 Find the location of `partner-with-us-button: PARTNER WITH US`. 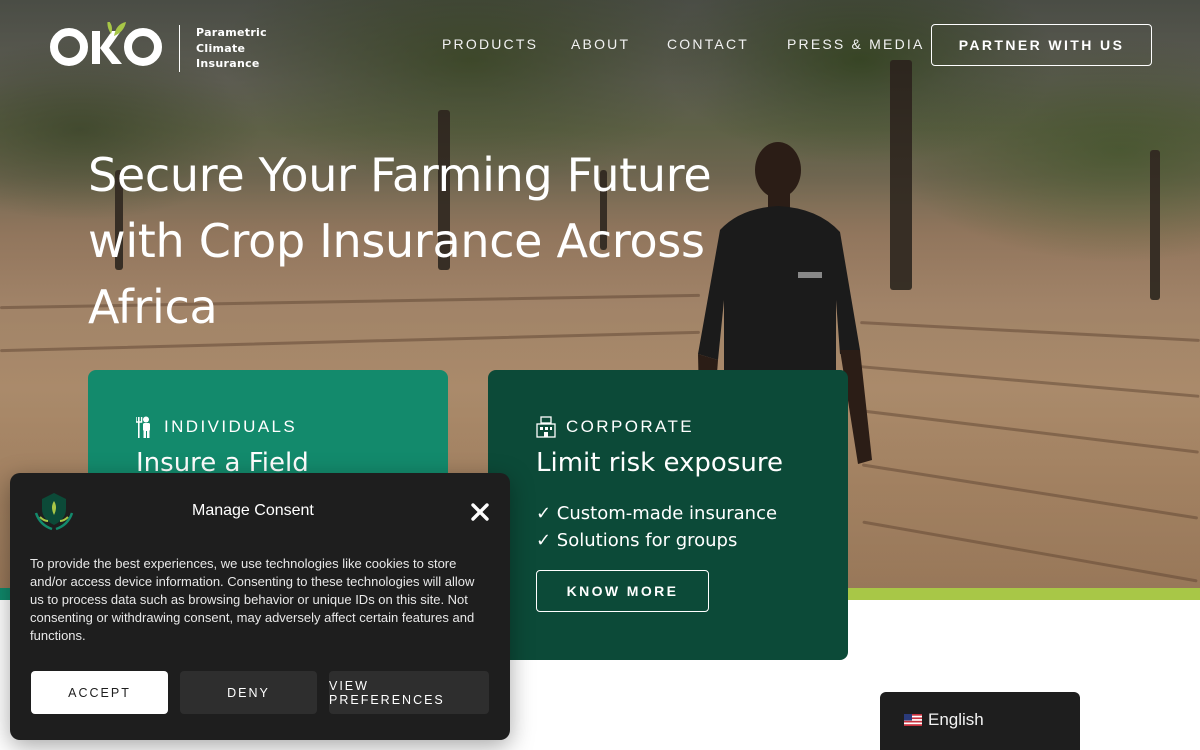

partner-with-us-button: PARTNER WITH US is located at coordinates (1041, 45).